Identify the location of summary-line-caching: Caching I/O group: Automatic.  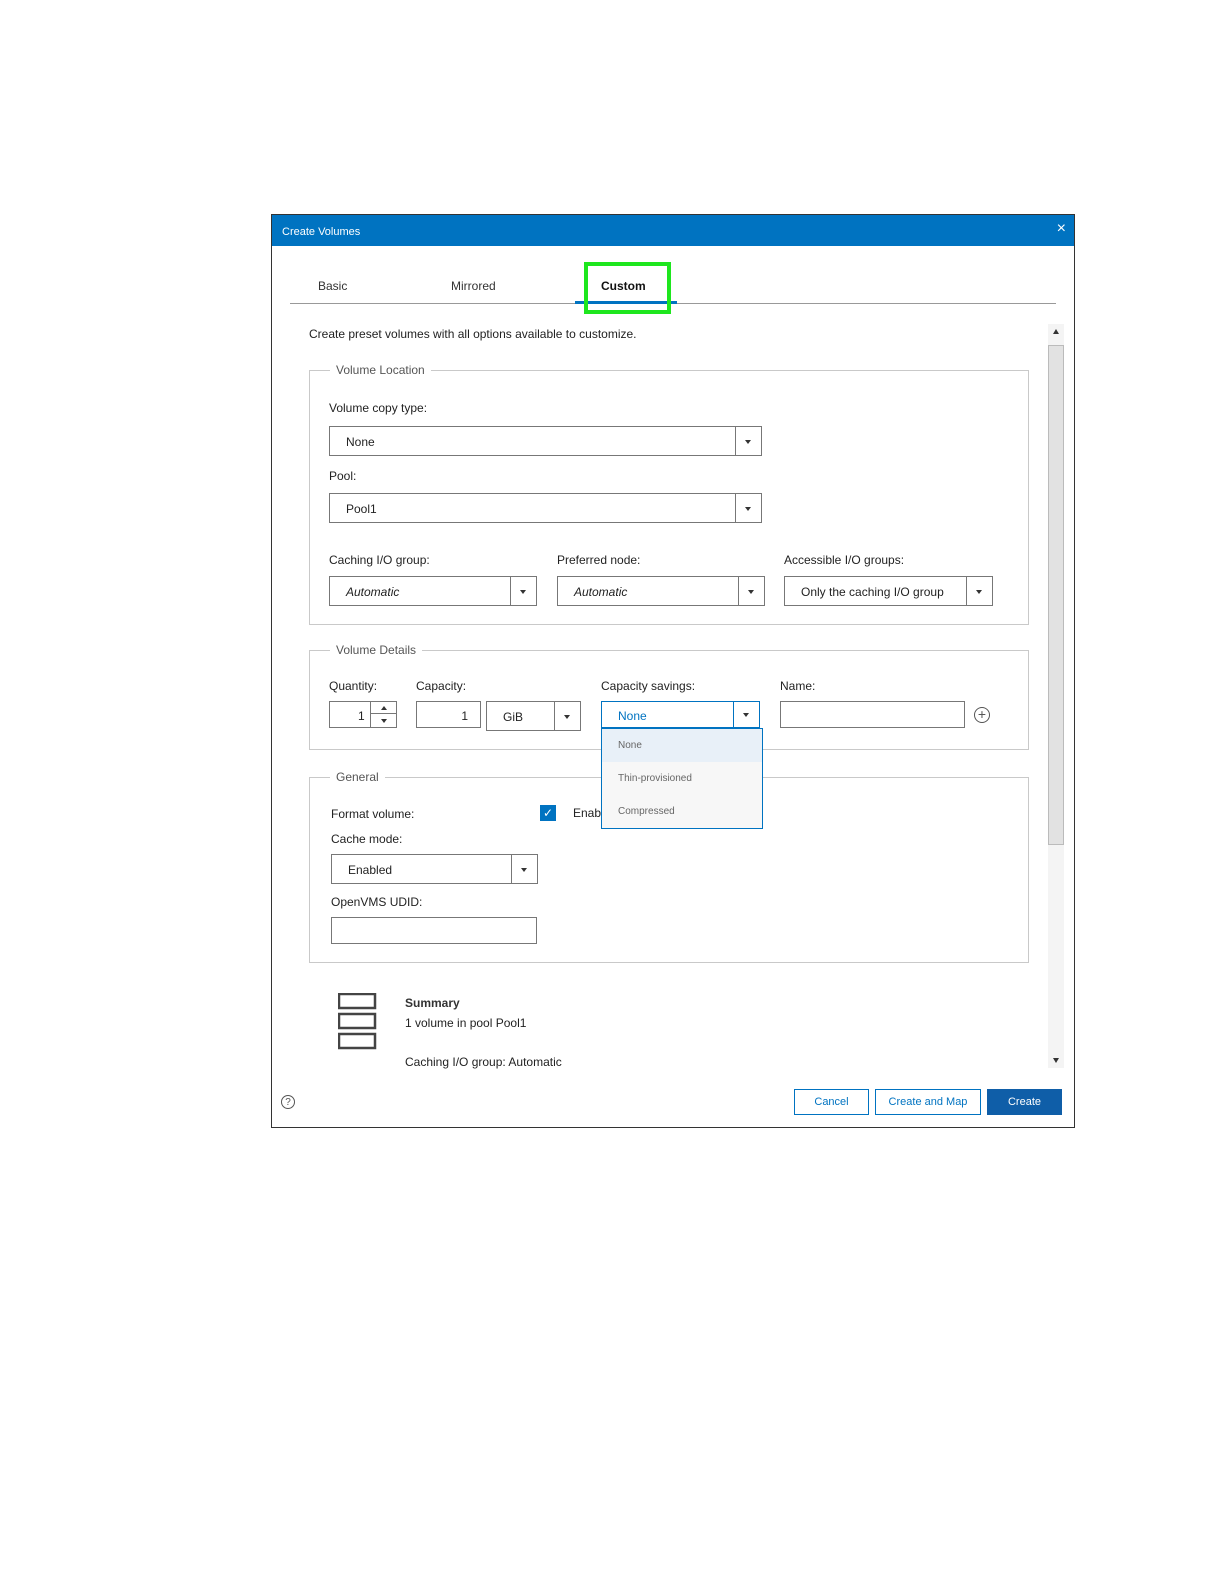
(483, 1062).